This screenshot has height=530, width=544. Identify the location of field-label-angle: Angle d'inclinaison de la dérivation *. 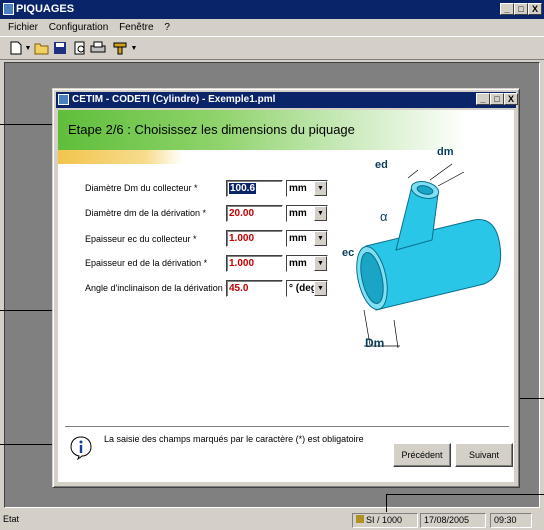
(157, 288).